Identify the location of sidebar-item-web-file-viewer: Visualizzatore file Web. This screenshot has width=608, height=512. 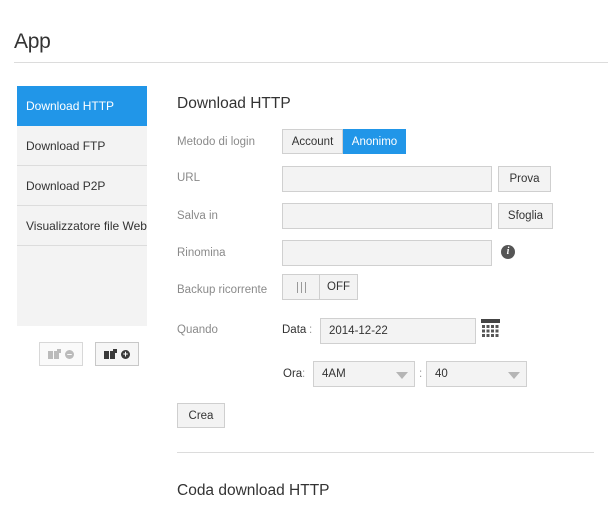
(82, 226).